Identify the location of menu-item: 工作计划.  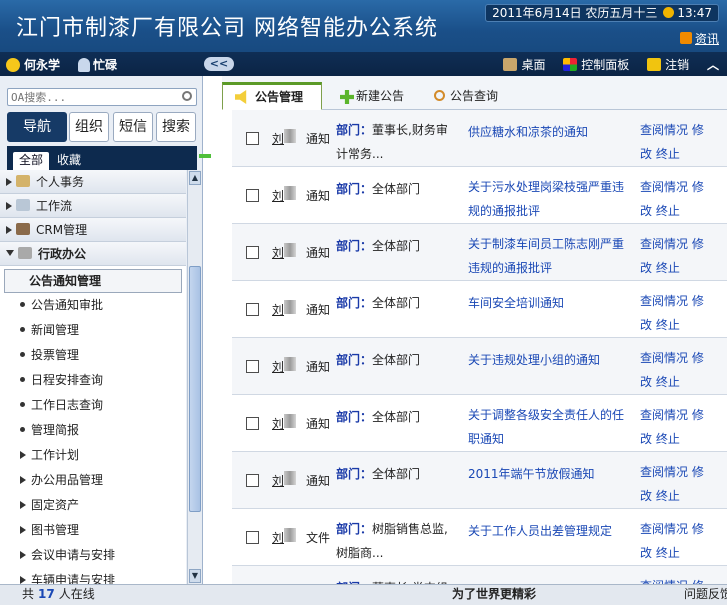
(93, 455).